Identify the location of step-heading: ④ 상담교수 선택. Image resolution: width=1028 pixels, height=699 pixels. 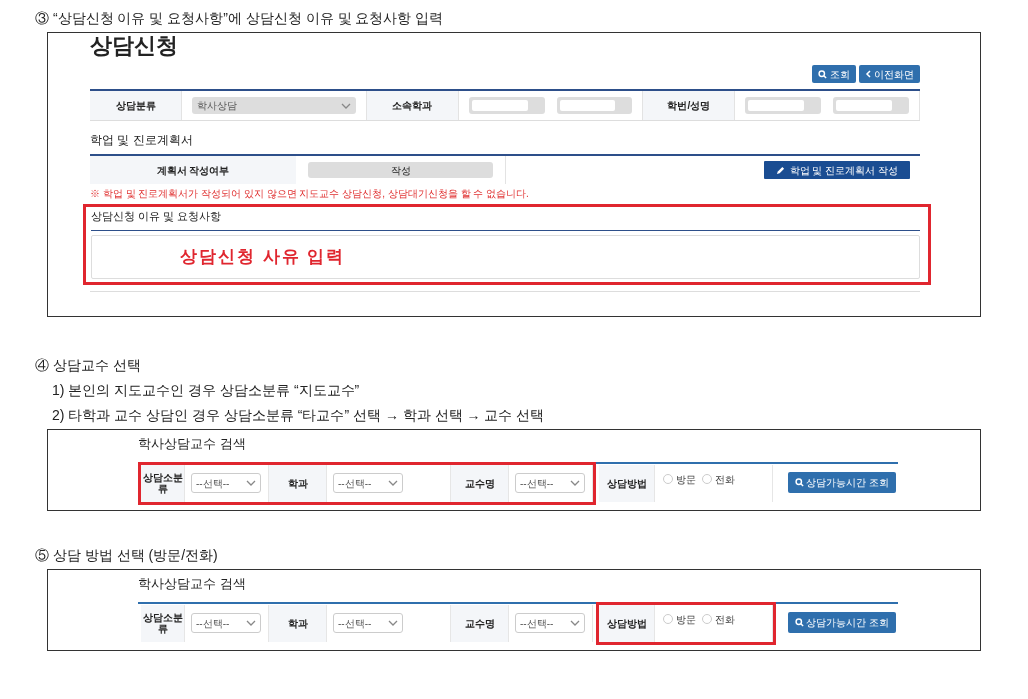
(88, 365).